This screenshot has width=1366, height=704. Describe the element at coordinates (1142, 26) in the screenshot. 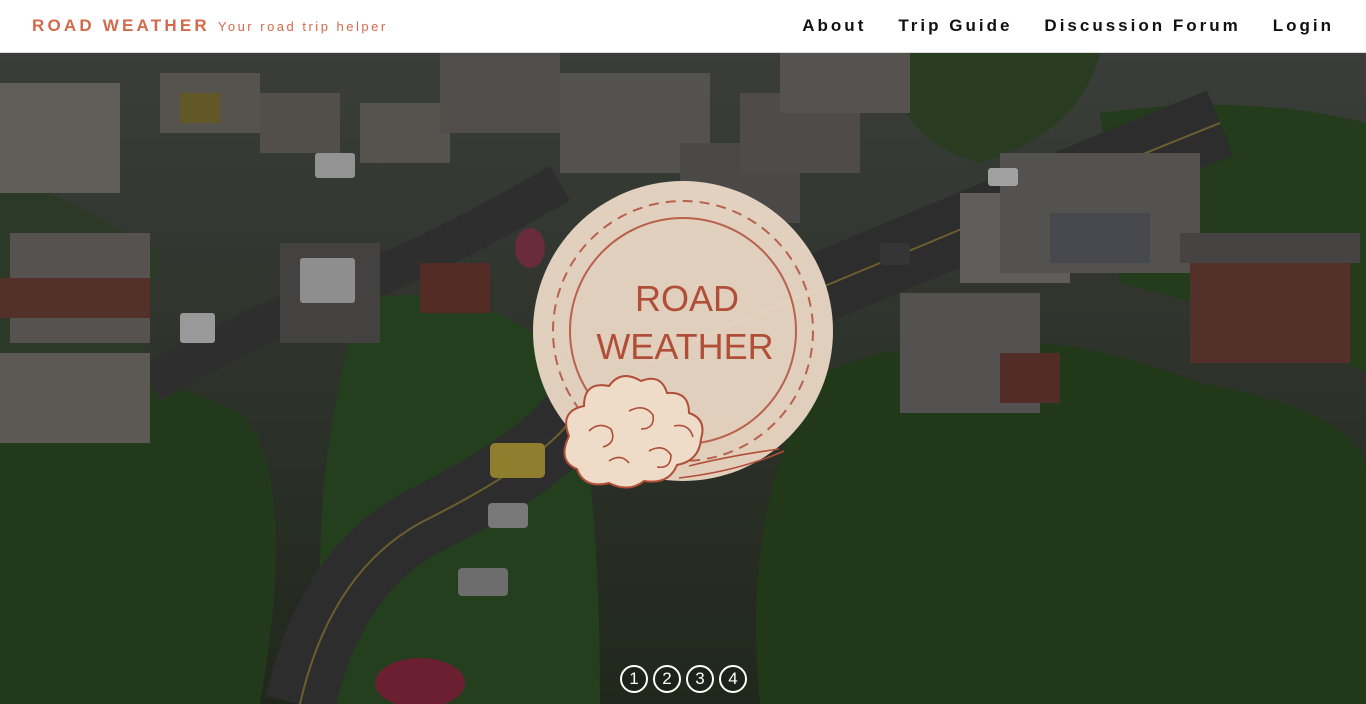

I see `nav-link-discussion-forum: Discussion Forum` at that location.